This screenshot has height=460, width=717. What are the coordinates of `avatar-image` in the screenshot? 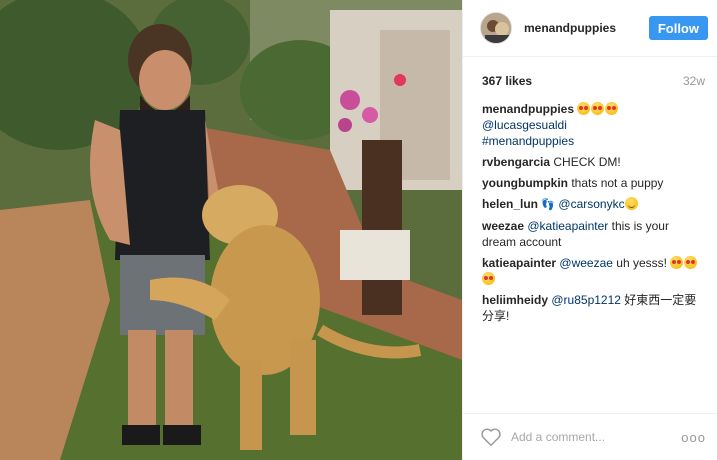 It's located at (496, 28).